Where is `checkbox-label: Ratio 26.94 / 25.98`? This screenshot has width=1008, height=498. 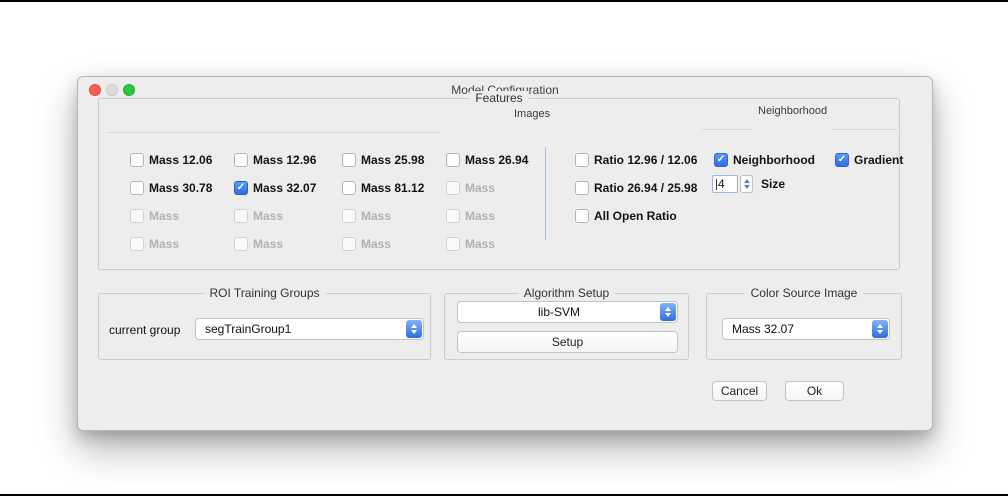 checkbox-label: Ratio 26.94 / 25.98 is located at coordinates (646, 188).